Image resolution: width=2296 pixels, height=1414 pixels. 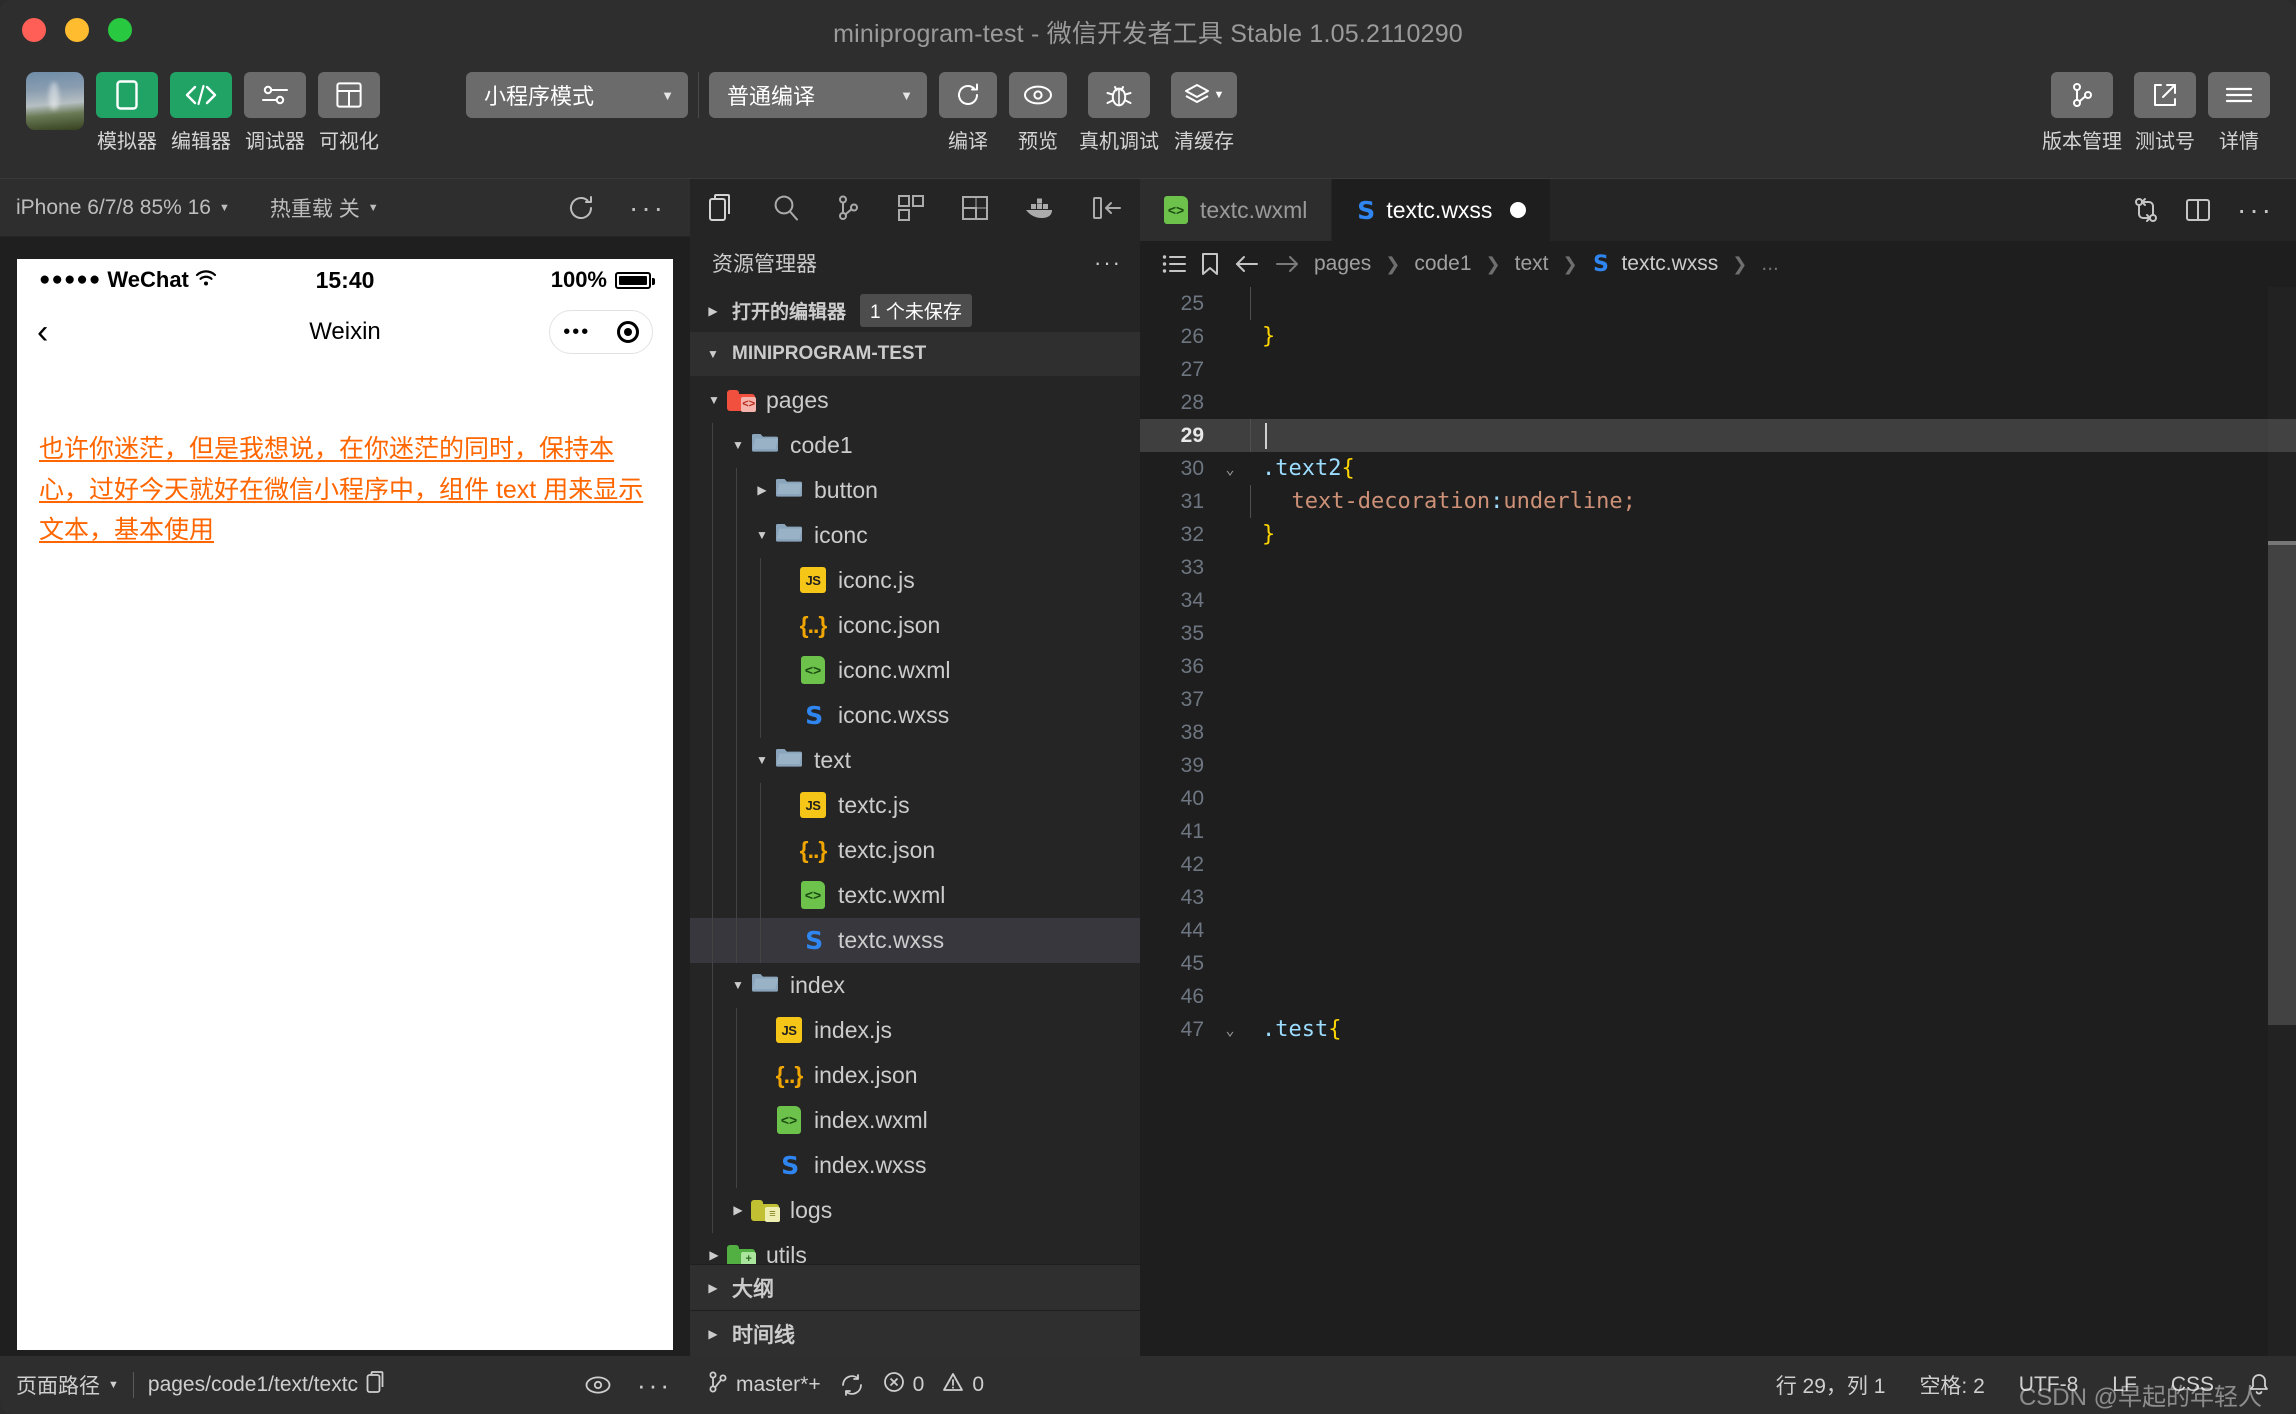 I want to click on tree-folder: ▼ code1, so click(x=915, y=445).